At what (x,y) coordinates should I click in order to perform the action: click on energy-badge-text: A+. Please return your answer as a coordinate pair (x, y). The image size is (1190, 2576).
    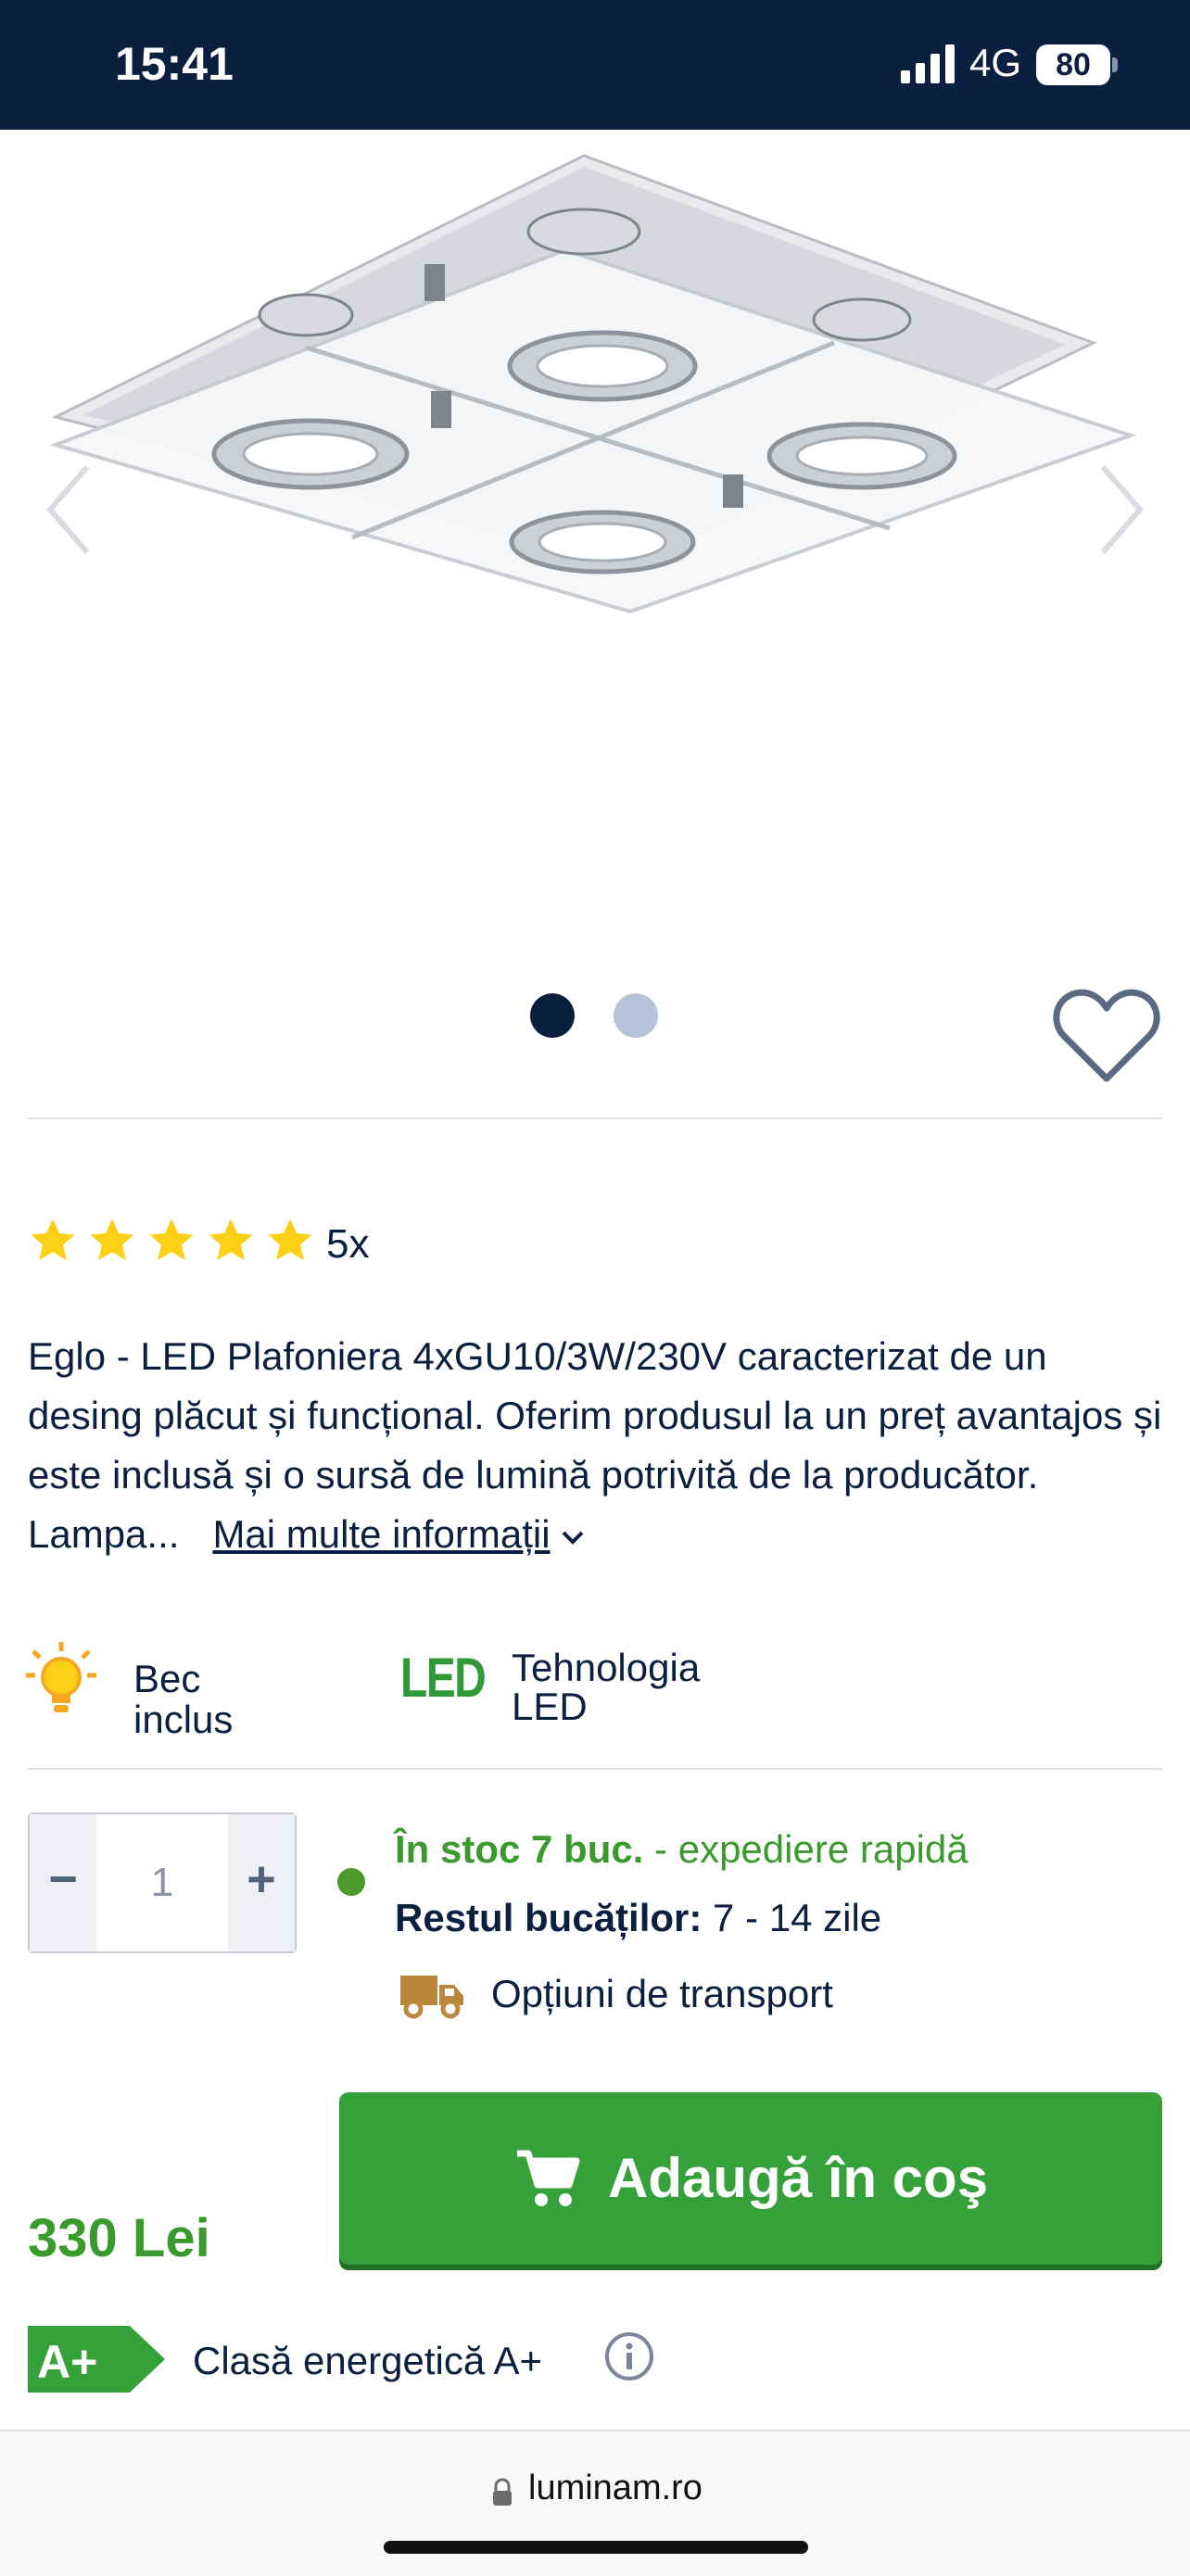
    Looking at the image, I should click on (67, 2362).